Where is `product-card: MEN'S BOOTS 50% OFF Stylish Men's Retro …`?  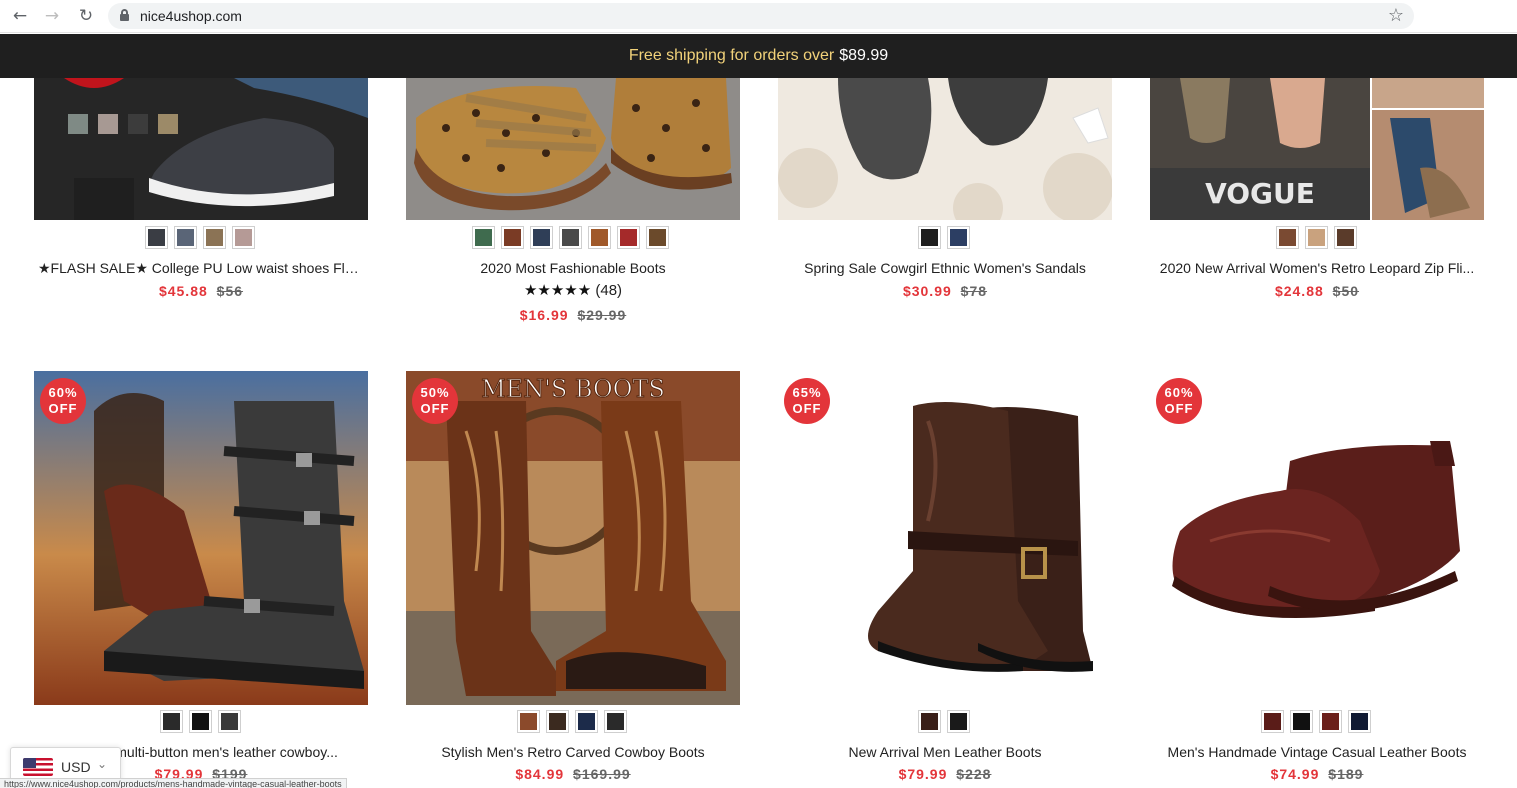 product-card: MEN'S BOOTS 50% OFF Stylish Men's Retro … is located at coordinates (573, 579).